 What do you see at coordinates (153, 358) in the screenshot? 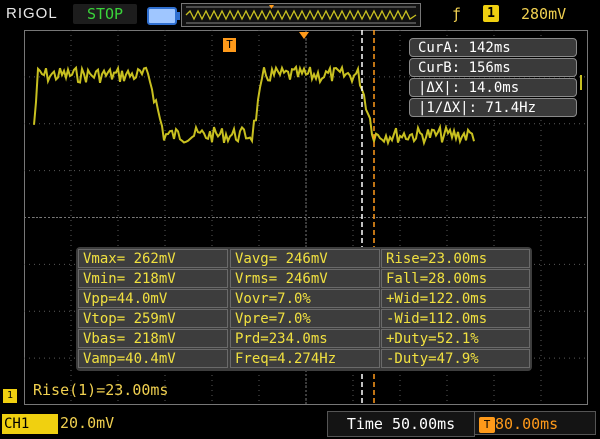
I see `measurement-cell: Vamp=40.4mV` at bounding box center [153, 358].